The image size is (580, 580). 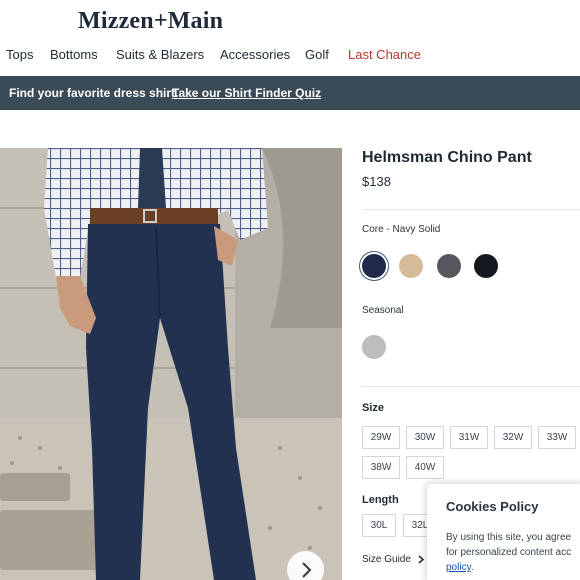 What do you see at coordinates (509, 537) in the screenshot?
I see `cookie-policy-line: By using this site, you agree` at bounding box center [509, 537].